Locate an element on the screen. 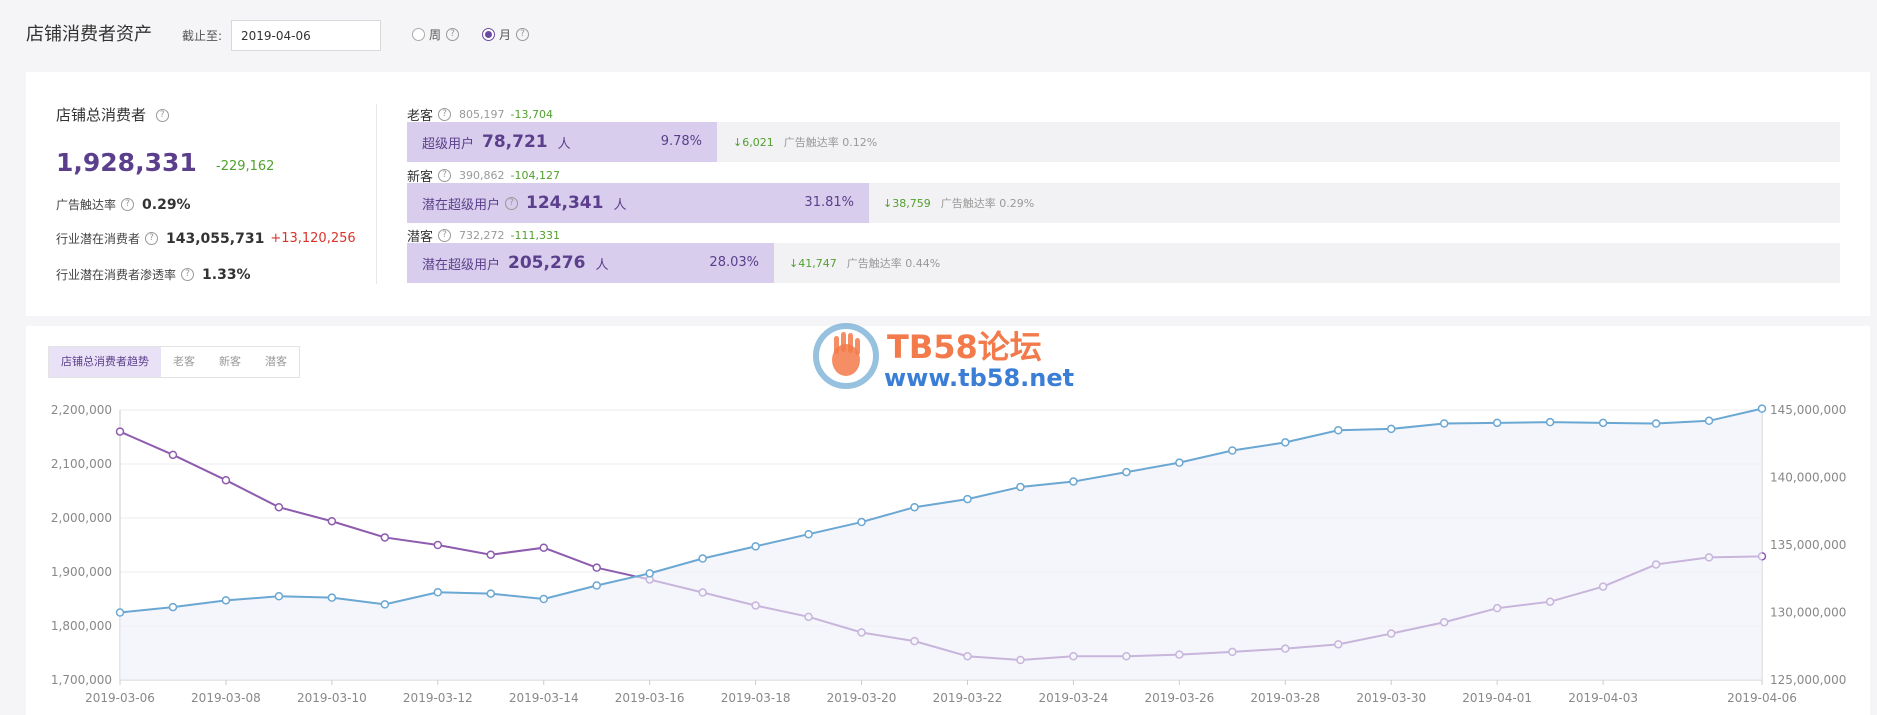  x-tick-label: 2019-04-03 is located at coordinates (1603, 698).